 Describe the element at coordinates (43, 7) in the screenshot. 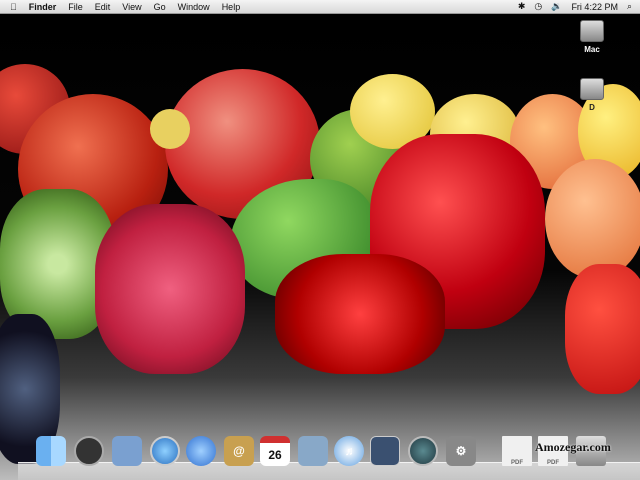

I see `menu-finder: Finder` at that location.